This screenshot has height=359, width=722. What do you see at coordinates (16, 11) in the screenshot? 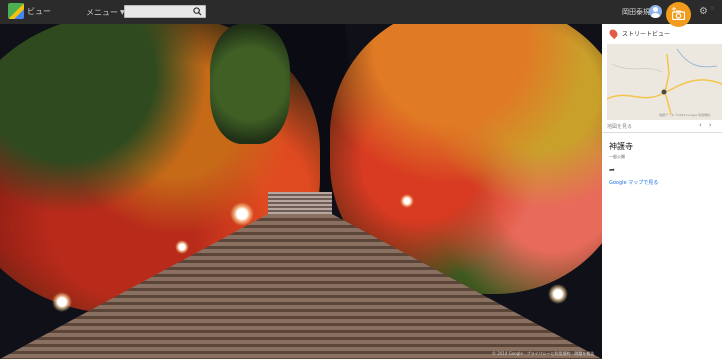
I see `logo-icon` at bounding box center [16, 11].